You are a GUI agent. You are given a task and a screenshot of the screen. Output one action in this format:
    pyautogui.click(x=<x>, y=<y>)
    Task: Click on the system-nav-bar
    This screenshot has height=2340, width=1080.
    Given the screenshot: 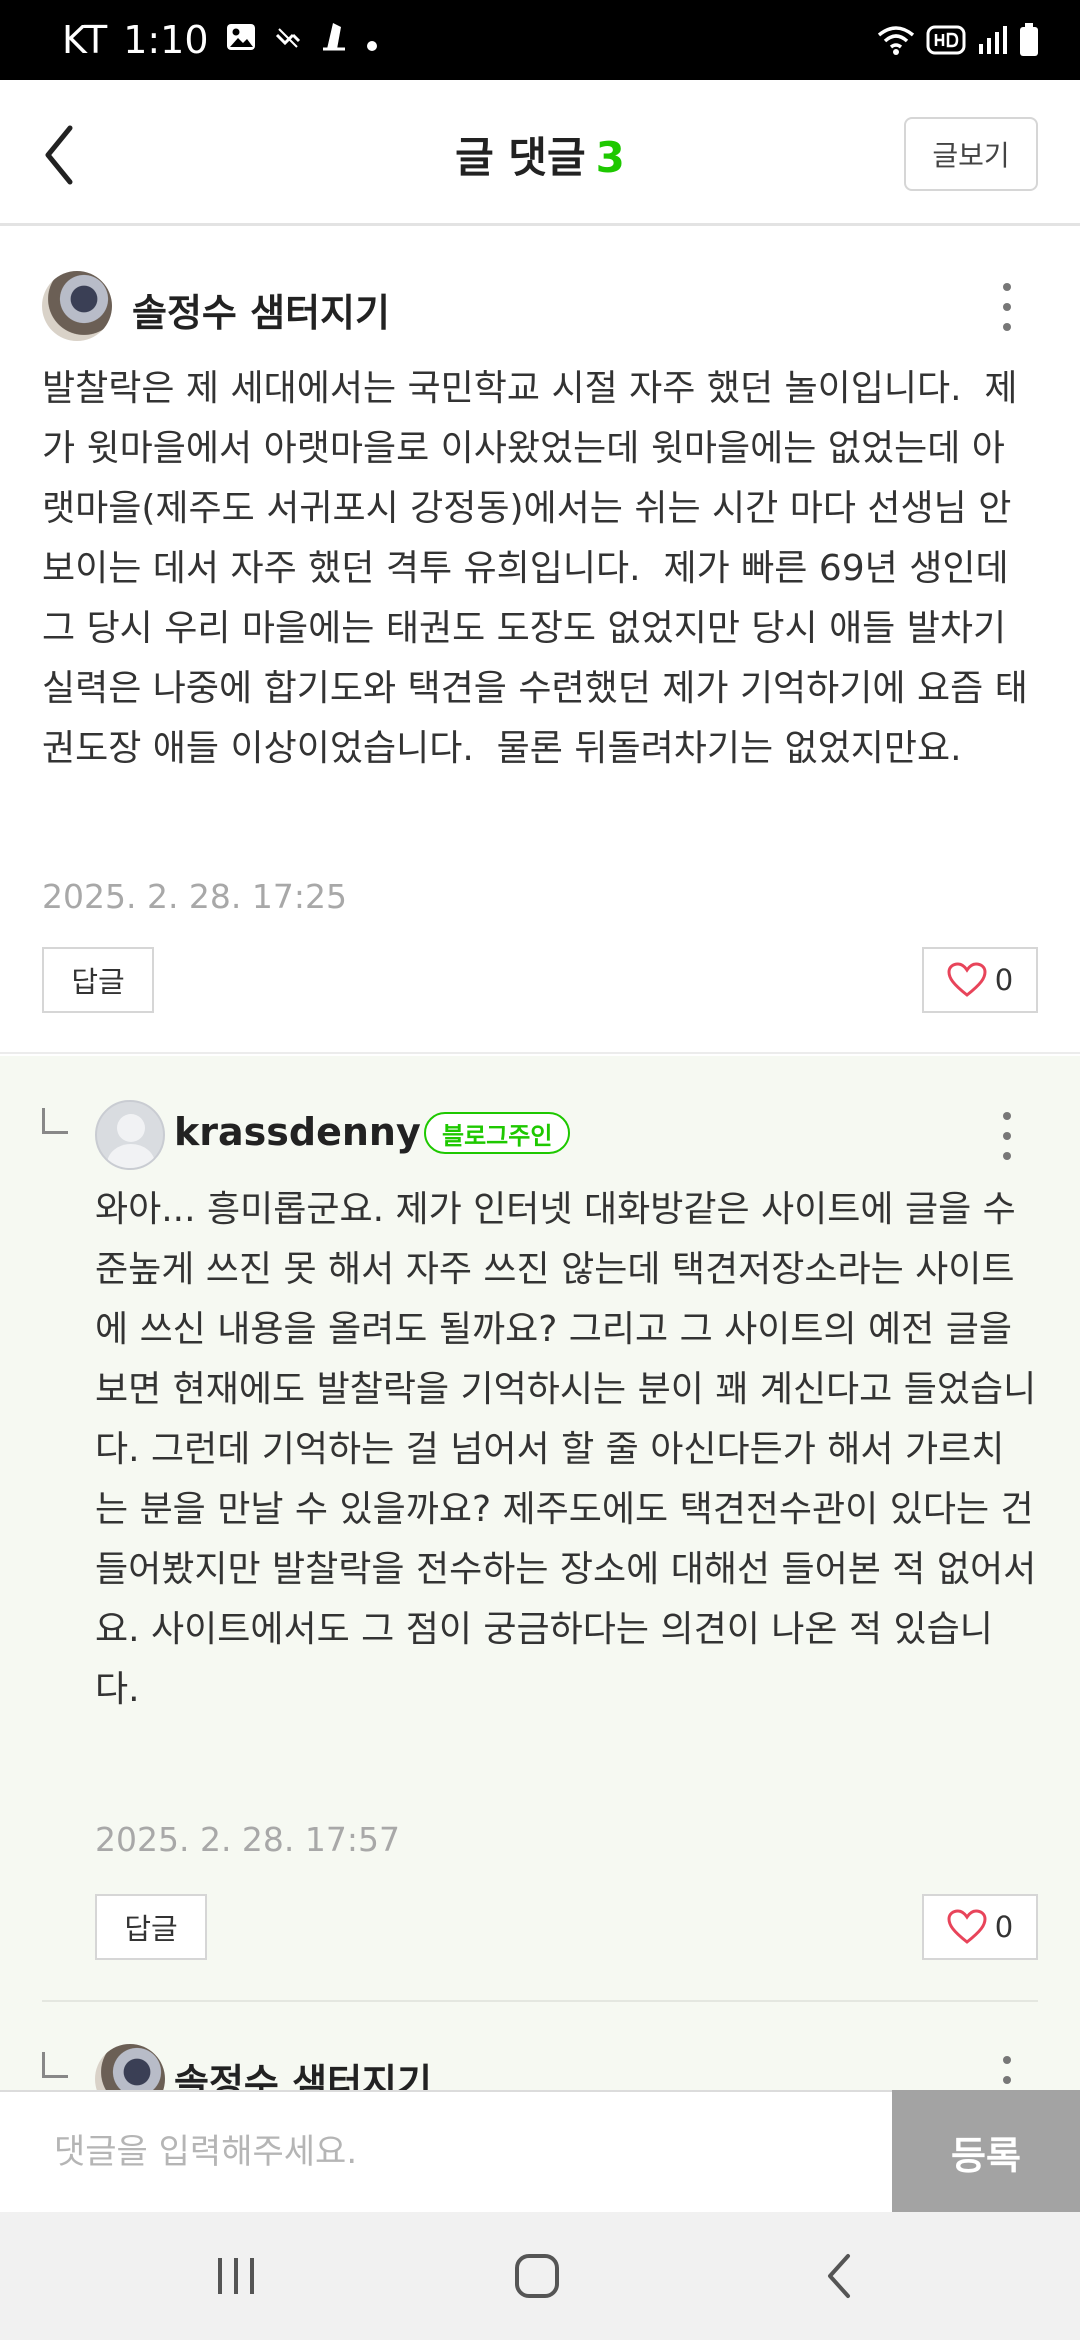 What is the action you would take?
    pyautogui.click(x=540, y=2276)
    